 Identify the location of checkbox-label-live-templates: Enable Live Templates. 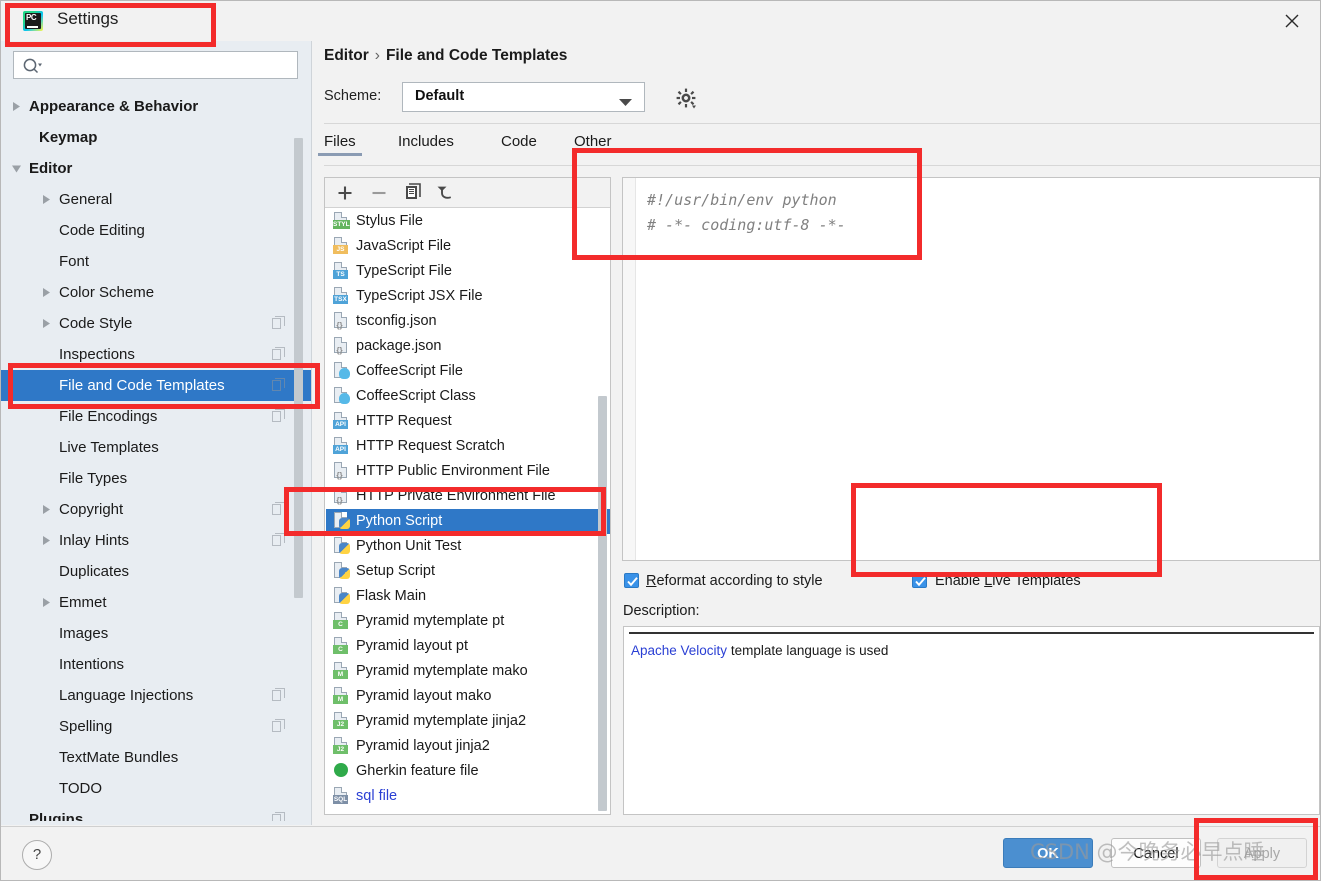
(1008, 581).